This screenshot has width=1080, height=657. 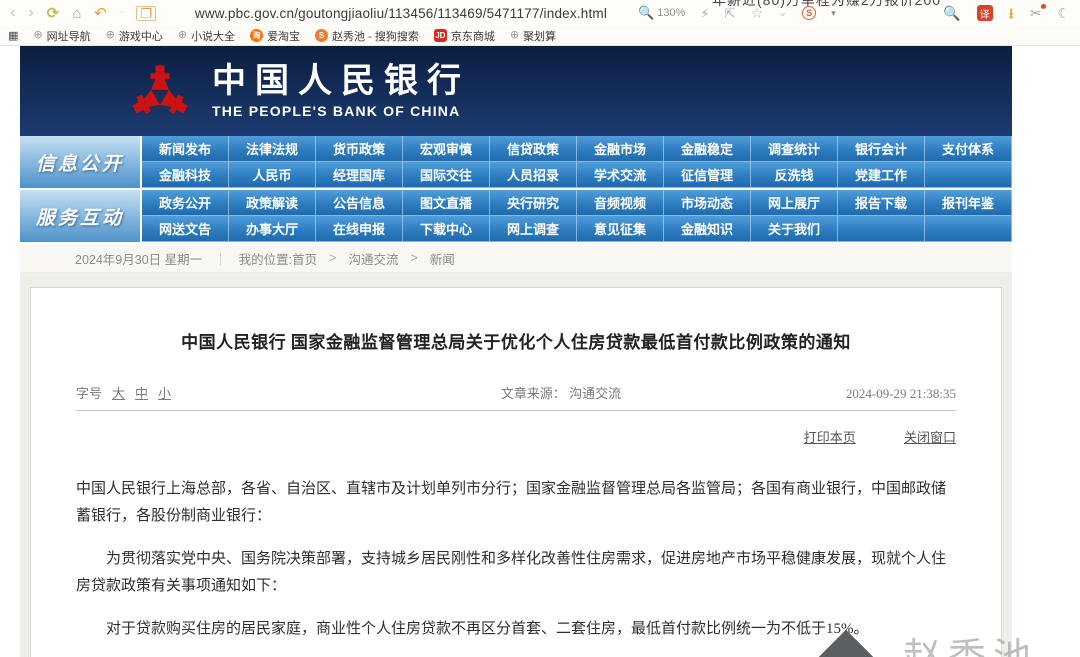 What do you see at coordinates (359, 203) in the screenshot?
I see `nav-menu-item: 公告信息` at bounding box center [359, 203].